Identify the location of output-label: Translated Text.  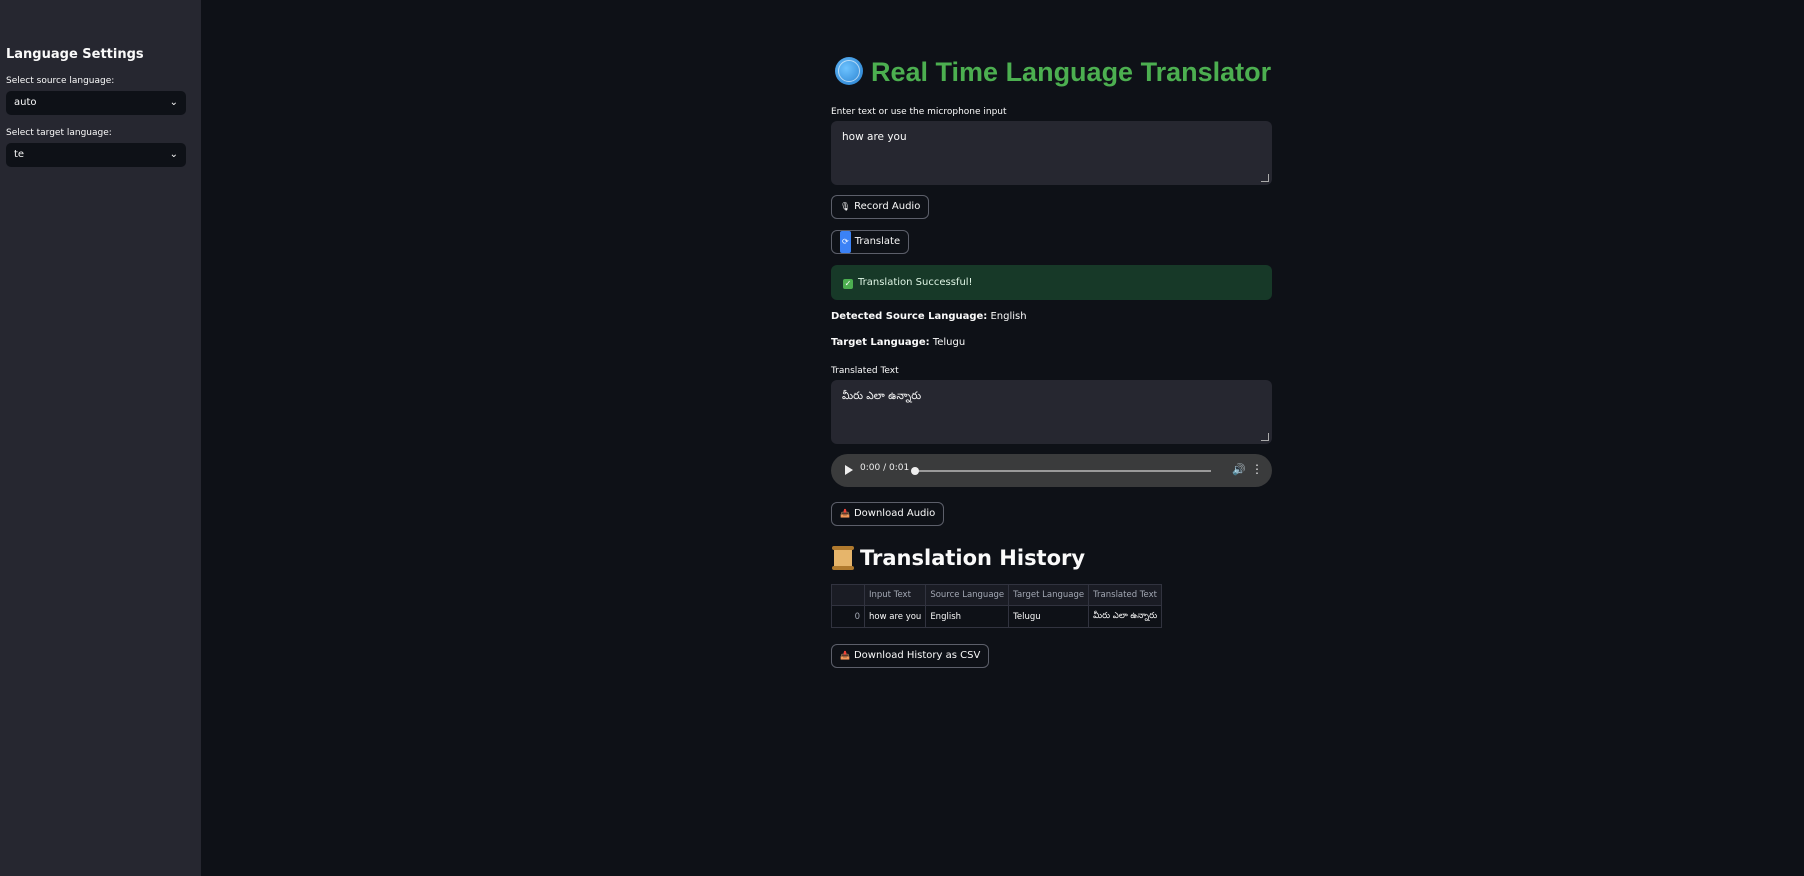
(865, 371).